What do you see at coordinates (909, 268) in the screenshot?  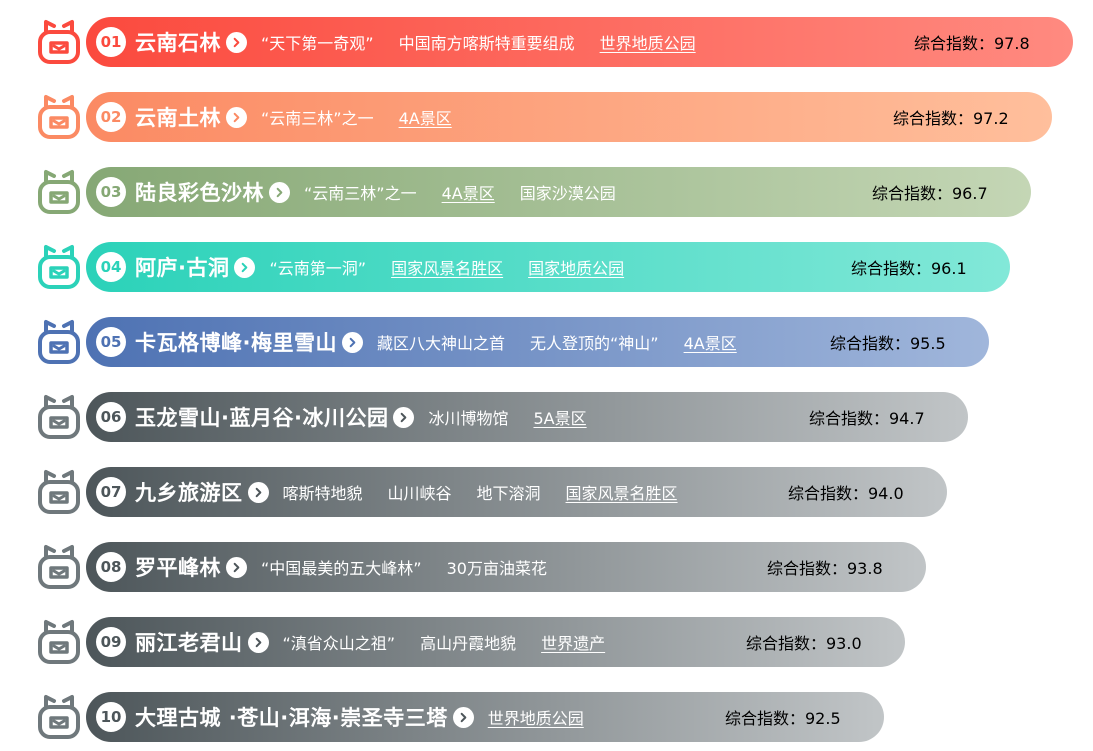 I see `composite-score: 综合指数：96.1` at bounding box center [909, 268].